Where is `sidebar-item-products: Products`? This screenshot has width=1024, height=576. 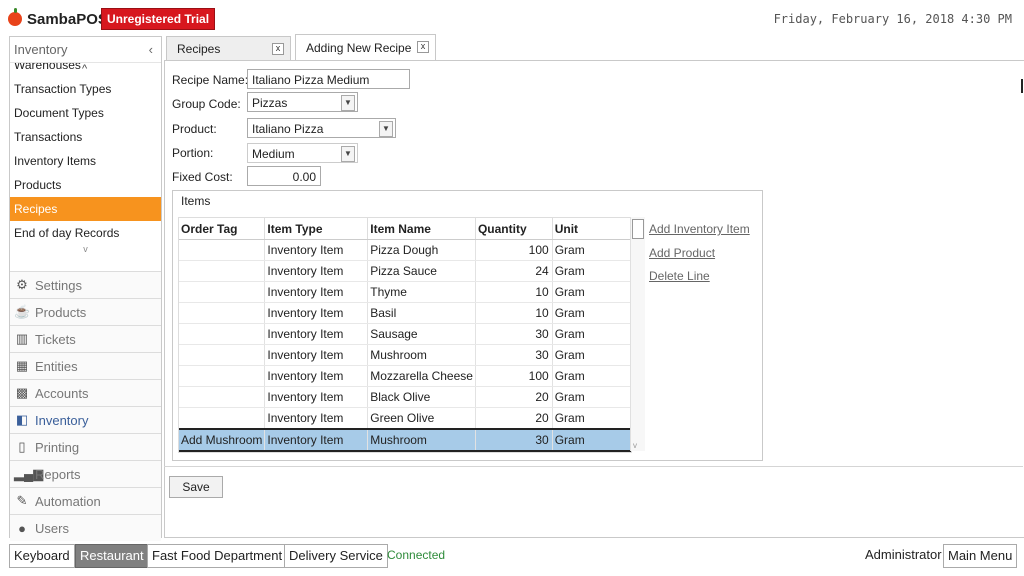
sidebar-item-products: Products is located at coordinates (85, 185).